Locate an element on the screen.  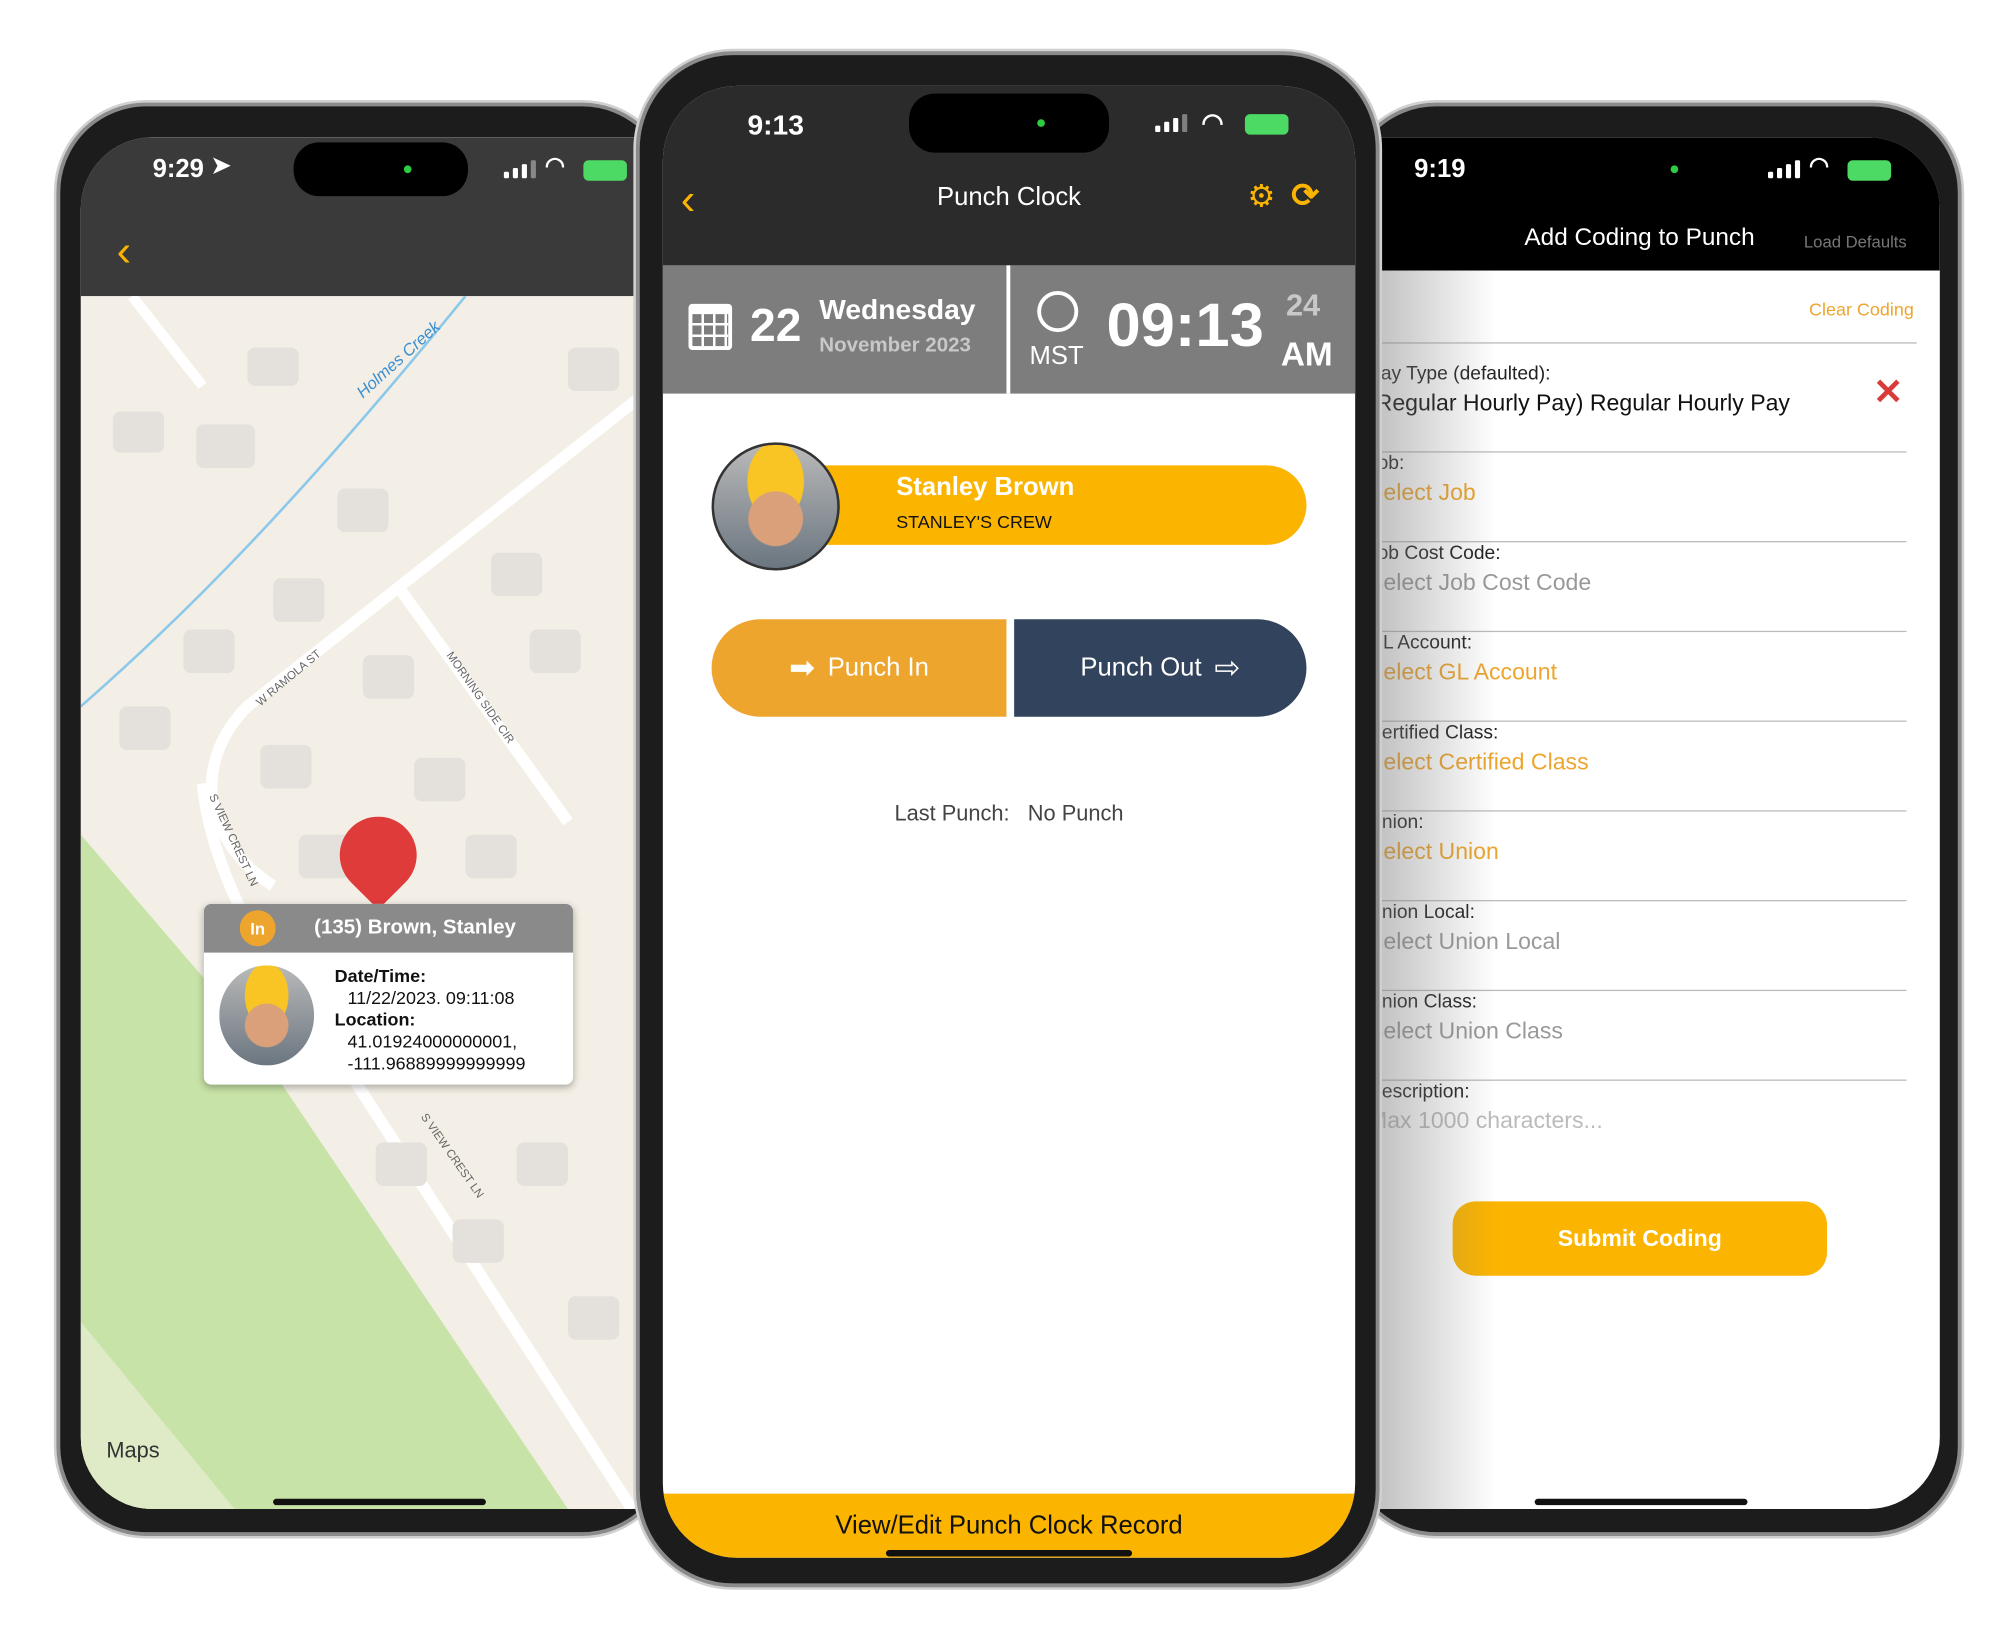
date-weekday: Wednesday is located at coordinates (897, 309).